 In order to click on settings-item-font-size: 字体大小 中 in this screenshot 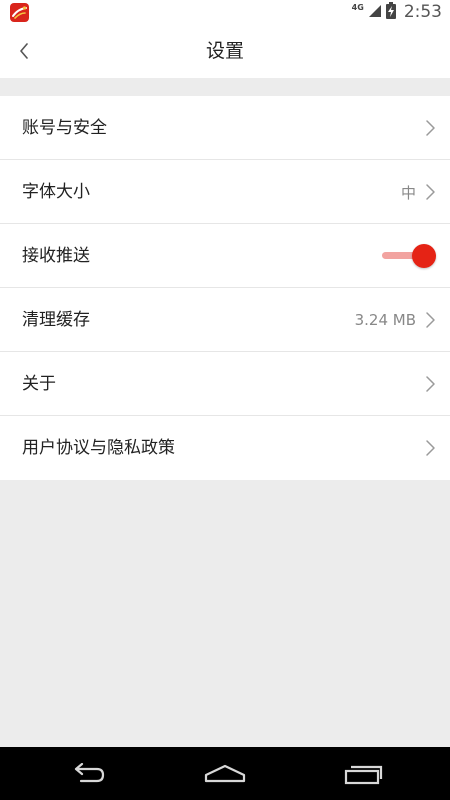, I will do `click(225, 192)`.